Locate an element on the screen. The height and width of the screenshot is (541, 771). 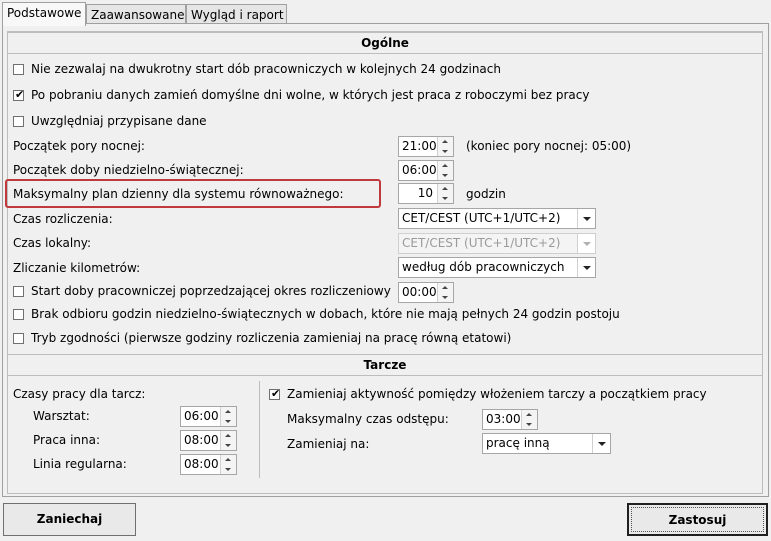
local-time-select: CET/CEST (UTC+1/UTC+2) is located at coordinates (497, 243).